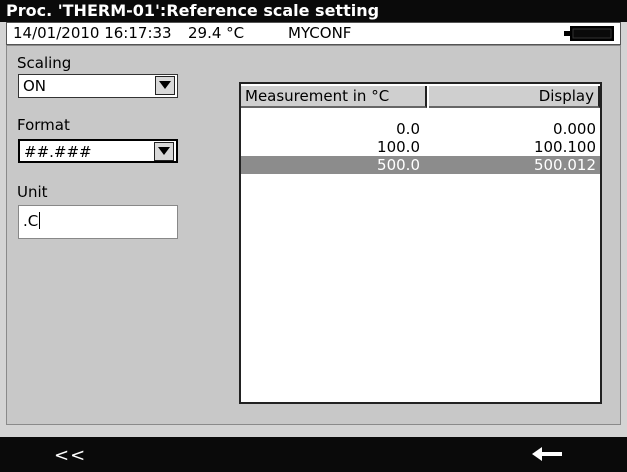 This screenshot has height=472, width=627. I want to click on status-bar: 14/01/2010 16:17:33 29.4 °C MYCONF, so click(313, 33).